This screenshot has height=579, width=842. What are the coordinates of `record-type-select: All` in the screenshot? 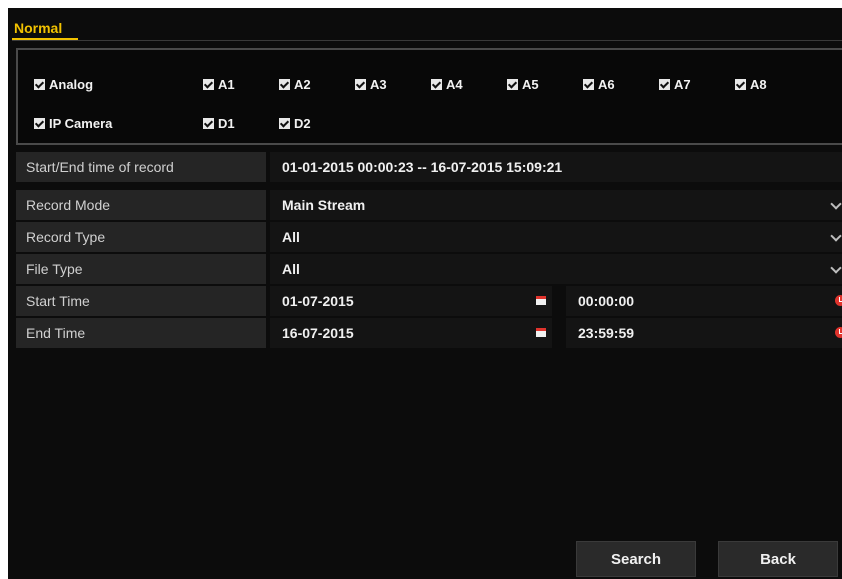 It's located at (556, 237).